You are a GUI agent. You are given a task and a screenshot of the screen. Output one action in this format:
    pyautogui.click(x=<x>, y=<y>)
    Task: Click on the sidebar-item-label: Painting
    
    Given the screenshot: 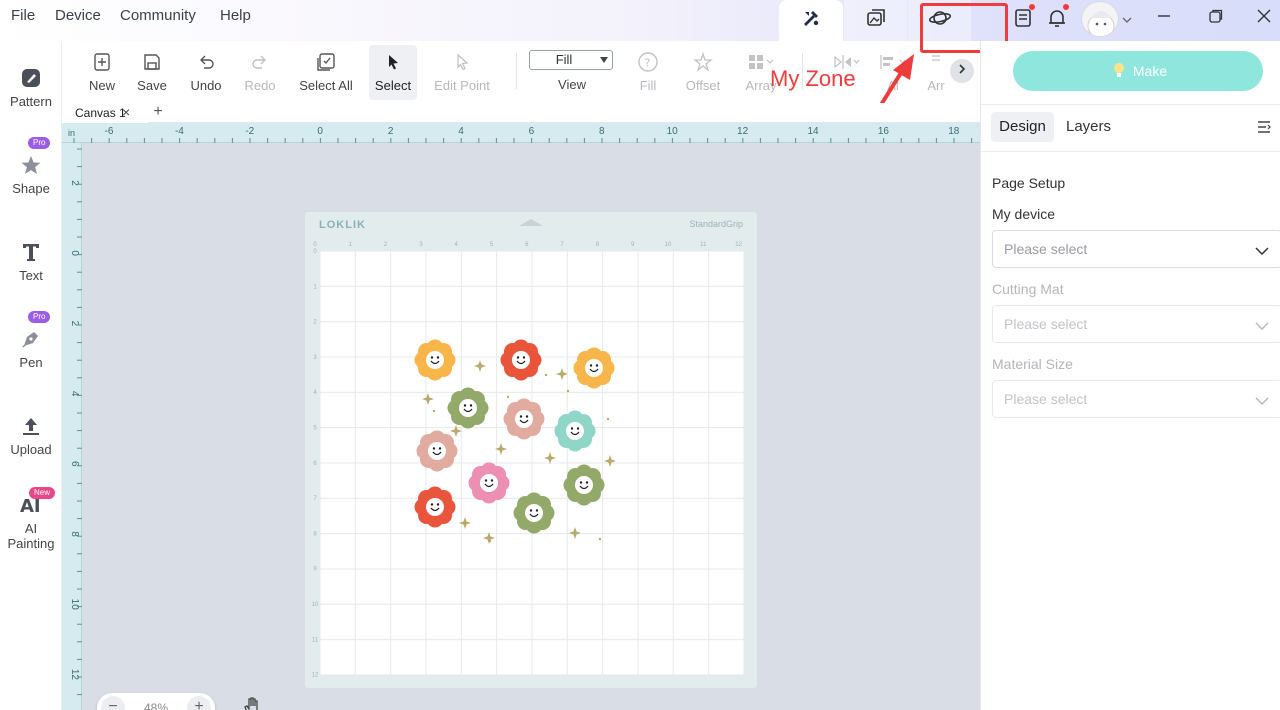 What is the action you would take?
    pyautogui.click(x=31, y=543)
    